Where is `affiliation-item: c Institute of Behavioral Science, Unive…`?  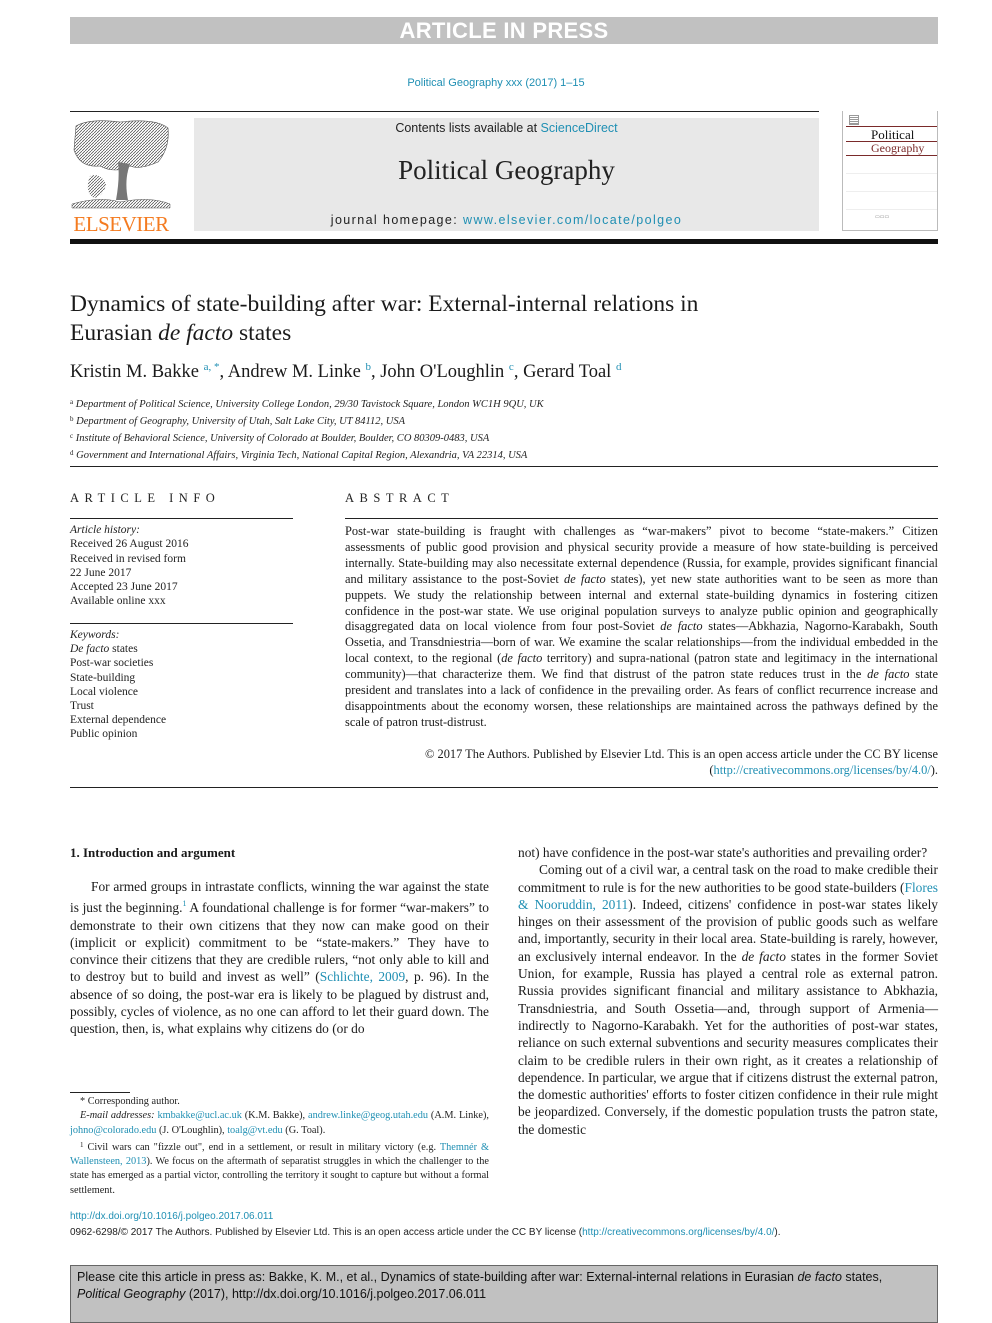 affiliation-item: c Institute of Behavioral Science, Unive… is located at coordinates (307, 437).